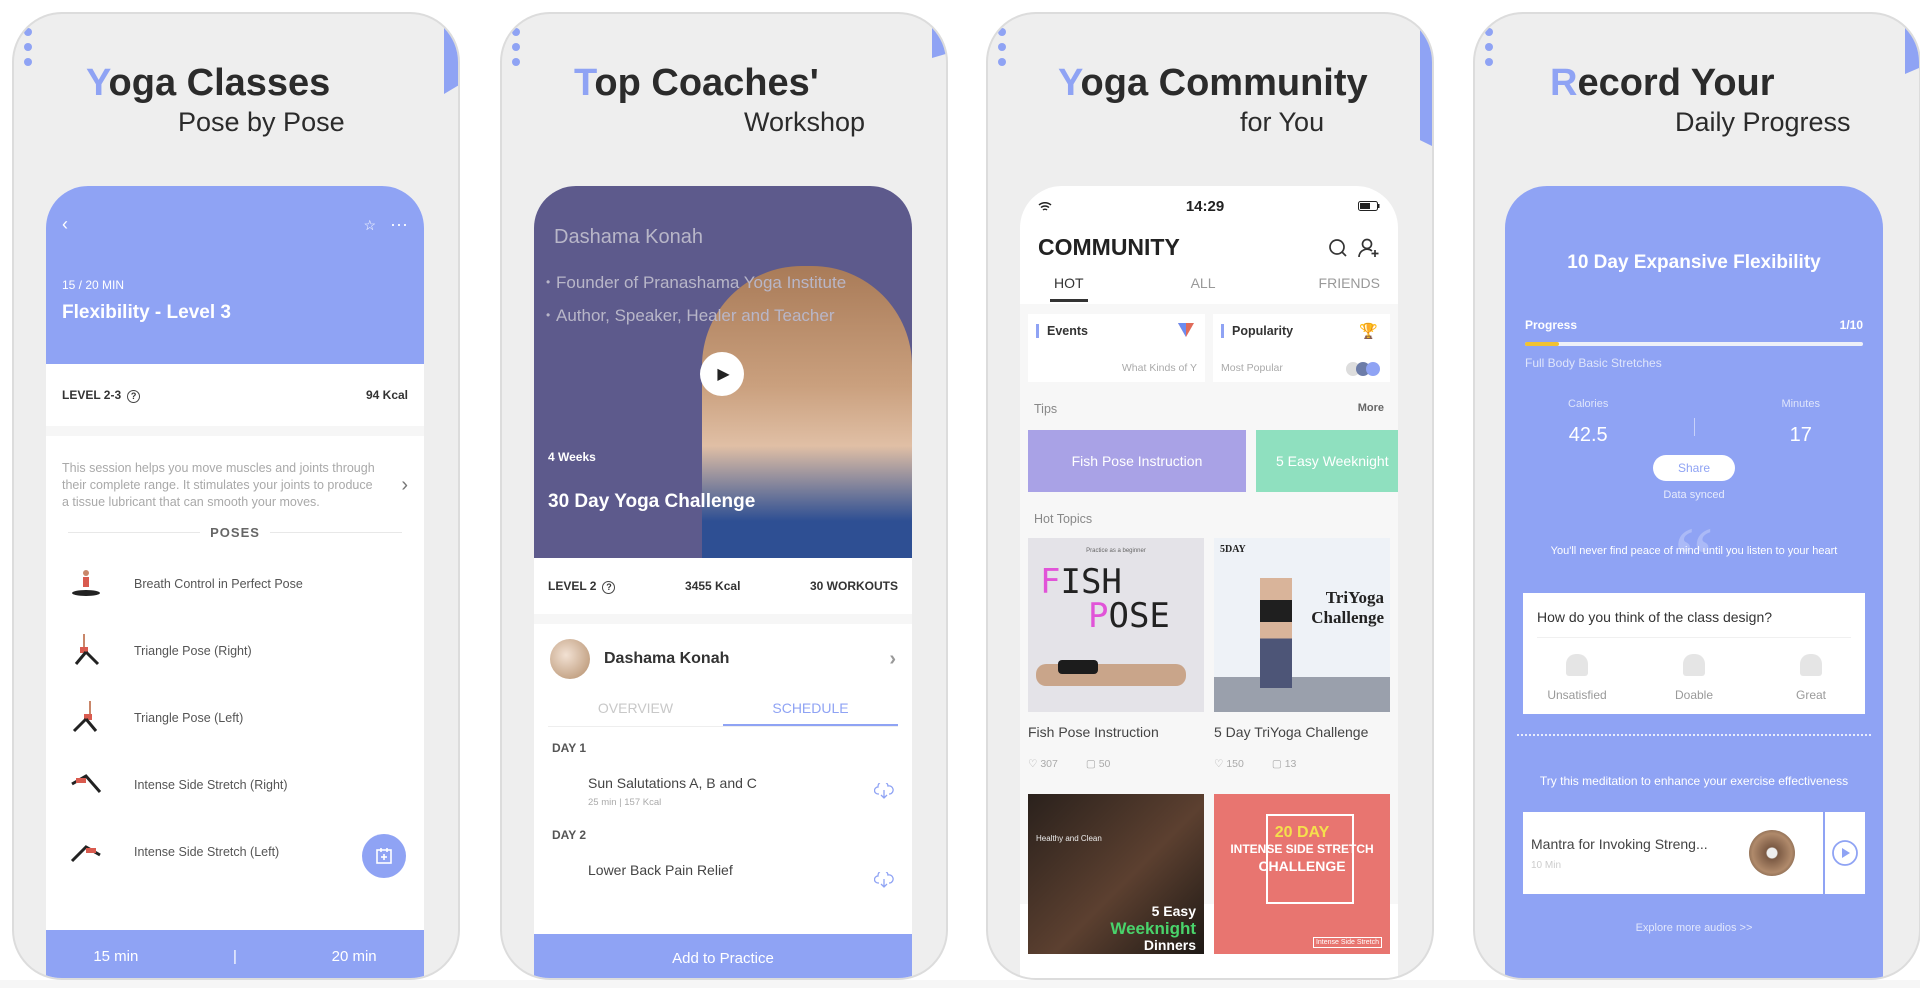  Describe the element at coordinates (1772, 853) in the screenshot. I see `audio-cover` at that location.